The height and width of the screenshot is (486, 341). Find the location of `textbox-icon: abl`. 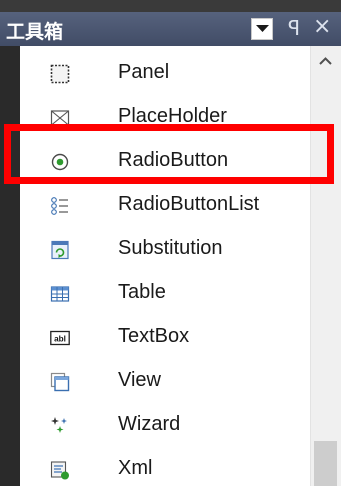

textbox-icon: abl is located at coordinates (60, 338).